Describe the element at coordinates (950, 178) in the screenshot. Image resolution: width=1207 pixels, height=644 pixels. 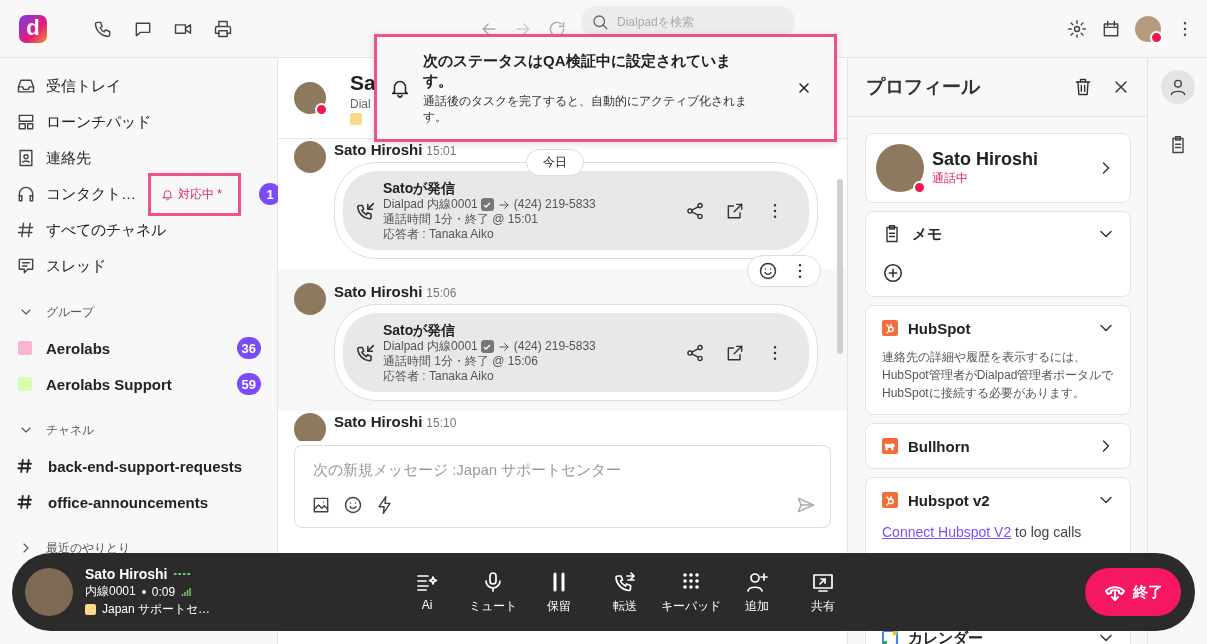
I see `call-status: 通話中` at that location.